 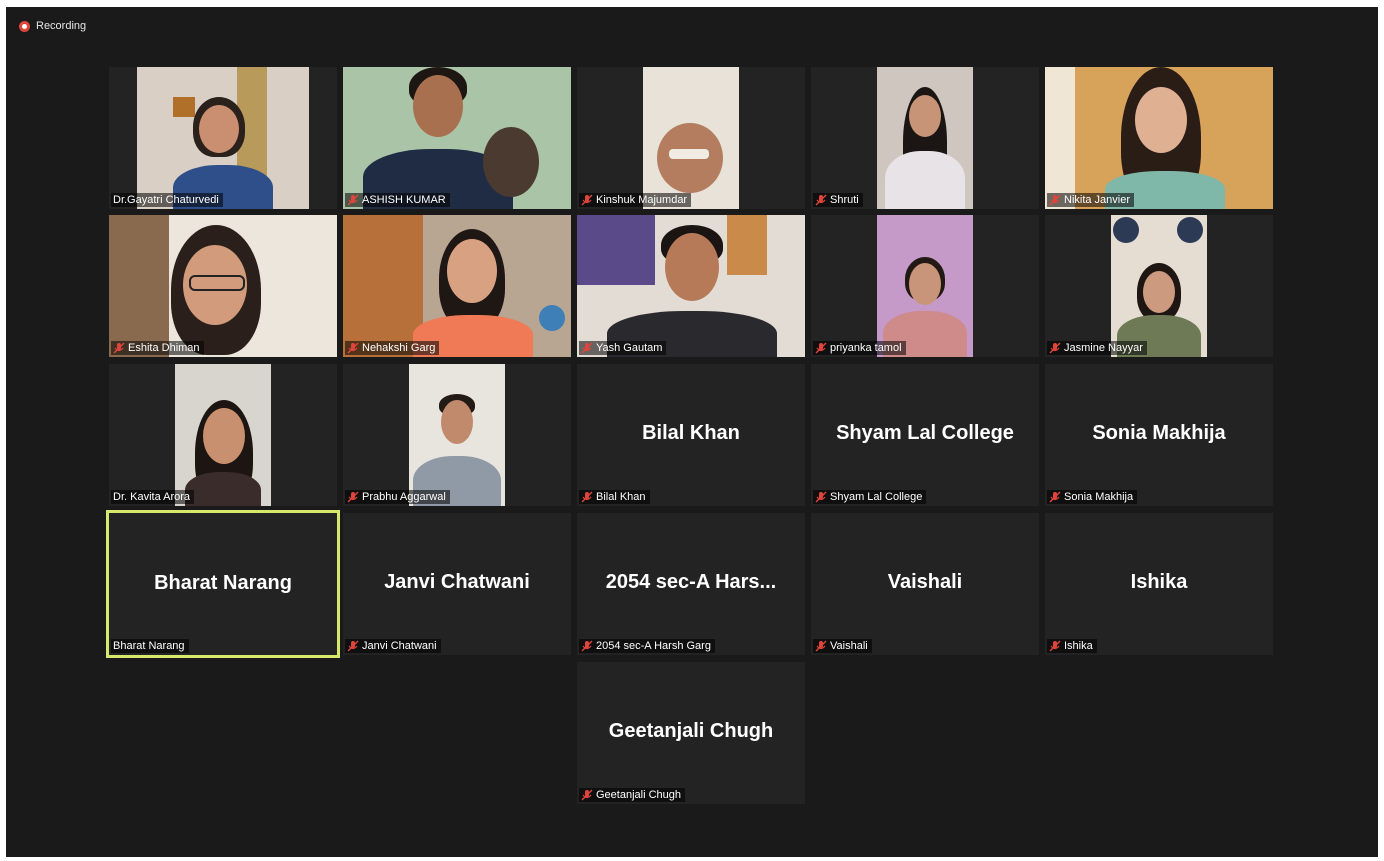 I want to click on participant-name: Yash Gautam, so click(x=629, y=348).